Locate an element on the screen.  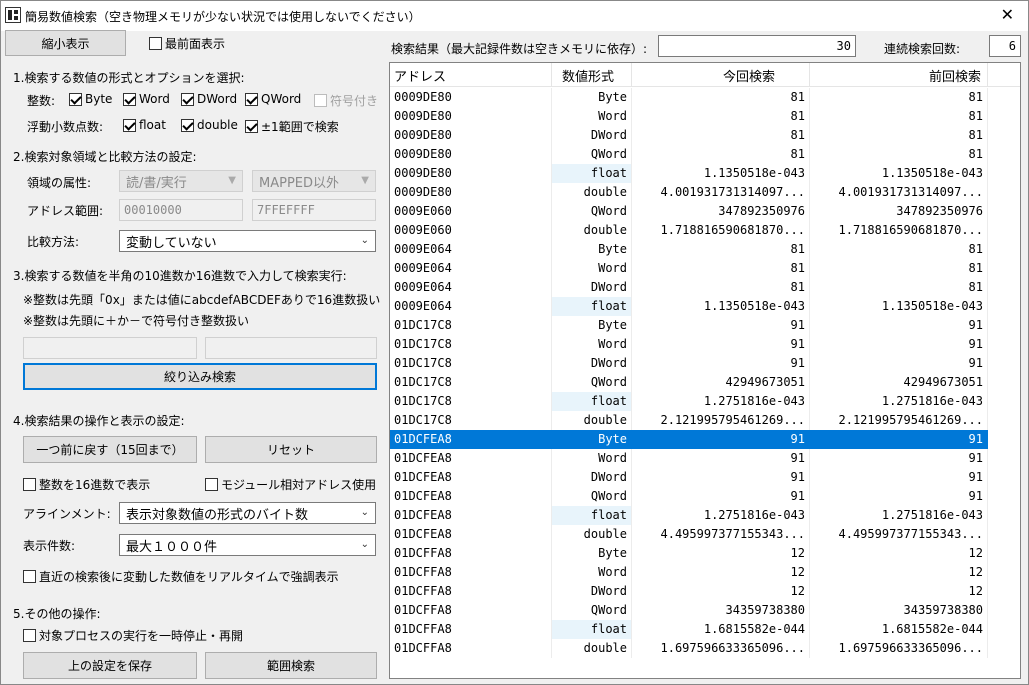
narrow-search-button: 絞り込み検索 is located at coordinates (200, 376).